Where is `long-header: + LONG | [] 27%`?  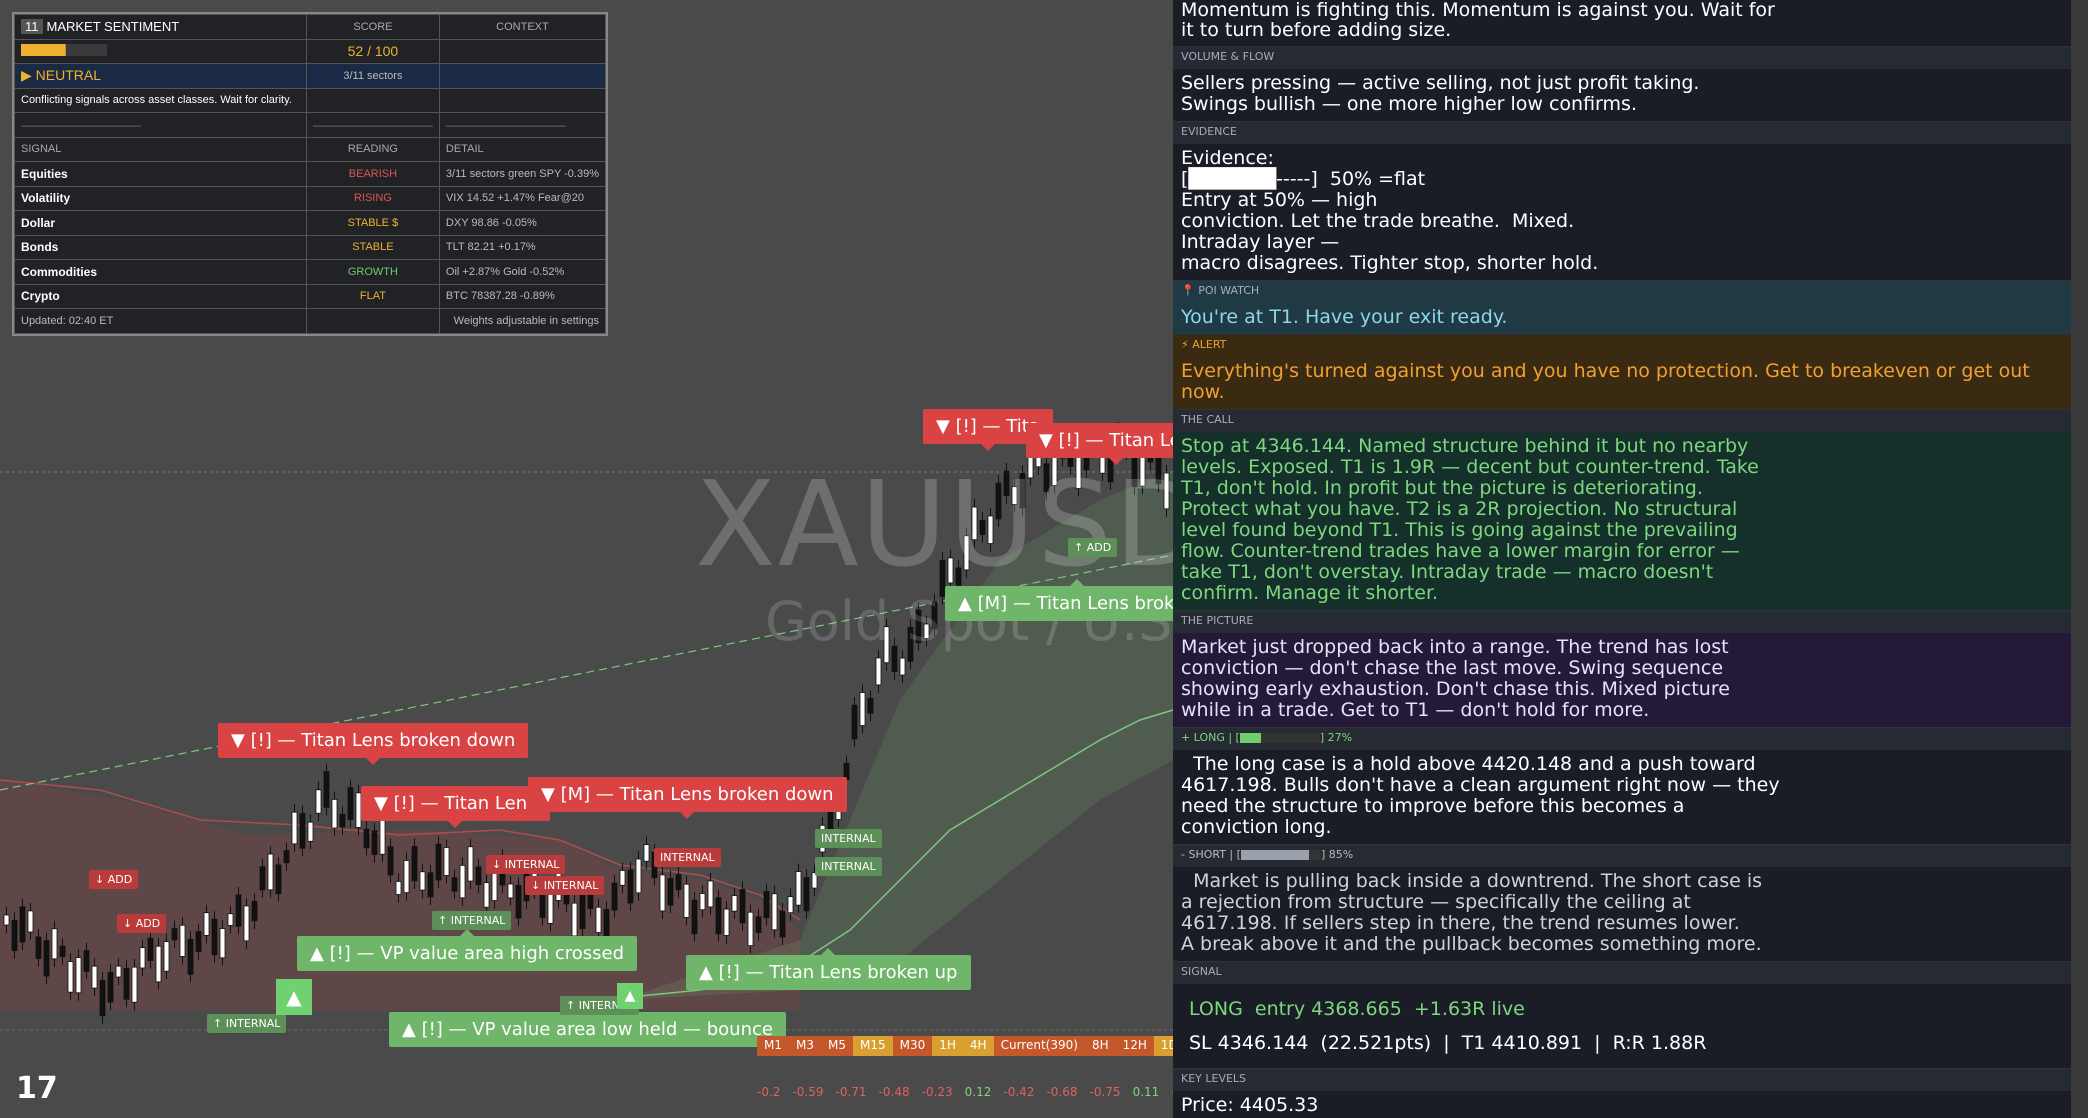
long-header: + LONG | [] 27% is located at coordinates (1622, 738).